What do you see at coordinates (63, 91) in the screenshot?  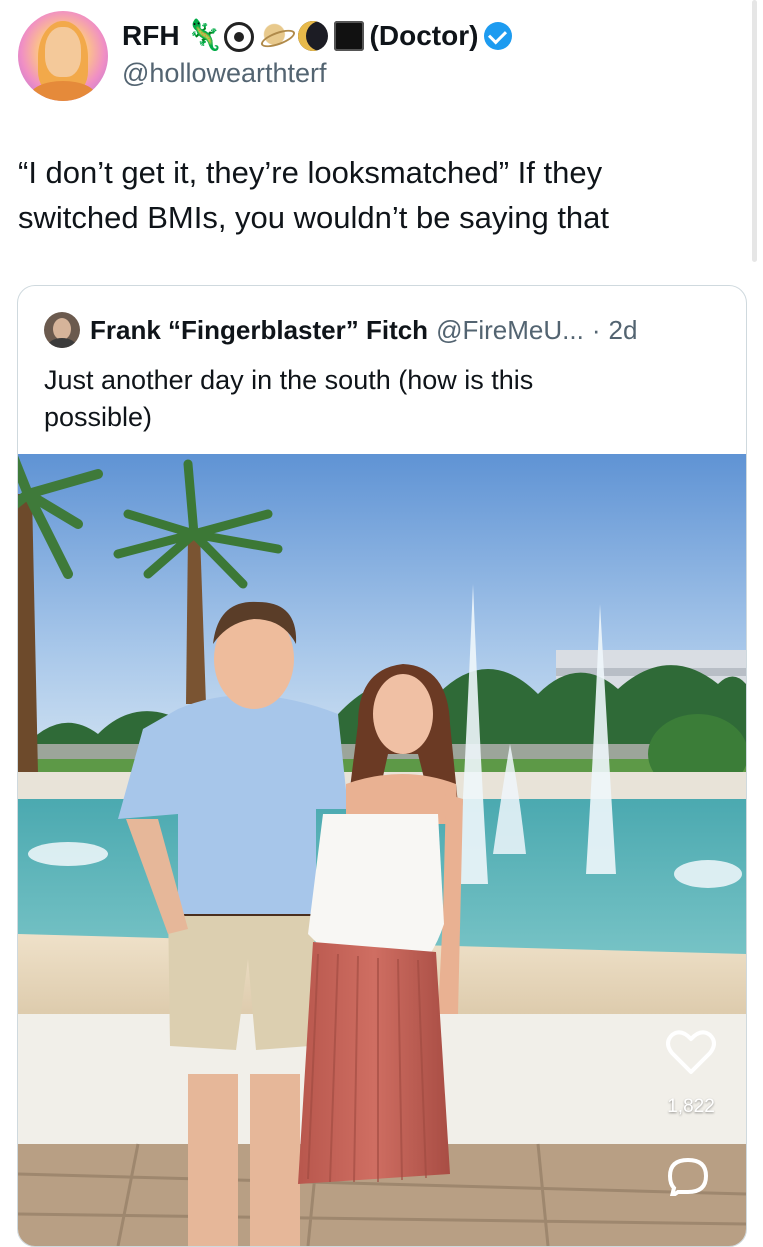 I see `avatar-shoulders` at bounding box center [63, 91].